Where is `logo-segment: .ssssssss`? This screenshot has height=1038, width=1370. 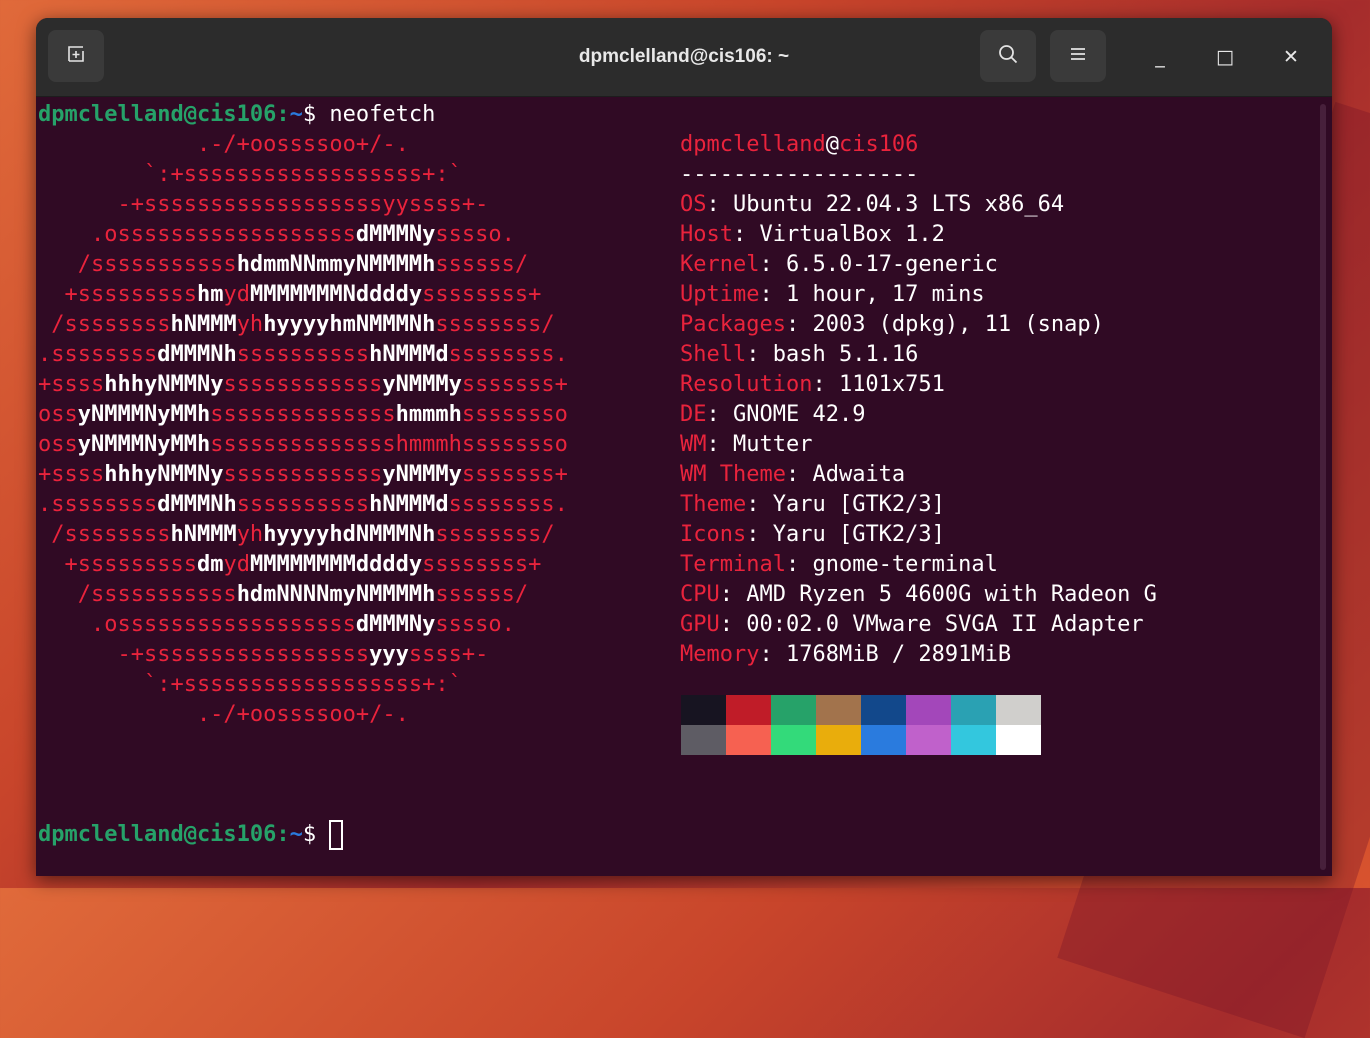 logo-segment: .ssssssss is located at coordinates (98, 354).